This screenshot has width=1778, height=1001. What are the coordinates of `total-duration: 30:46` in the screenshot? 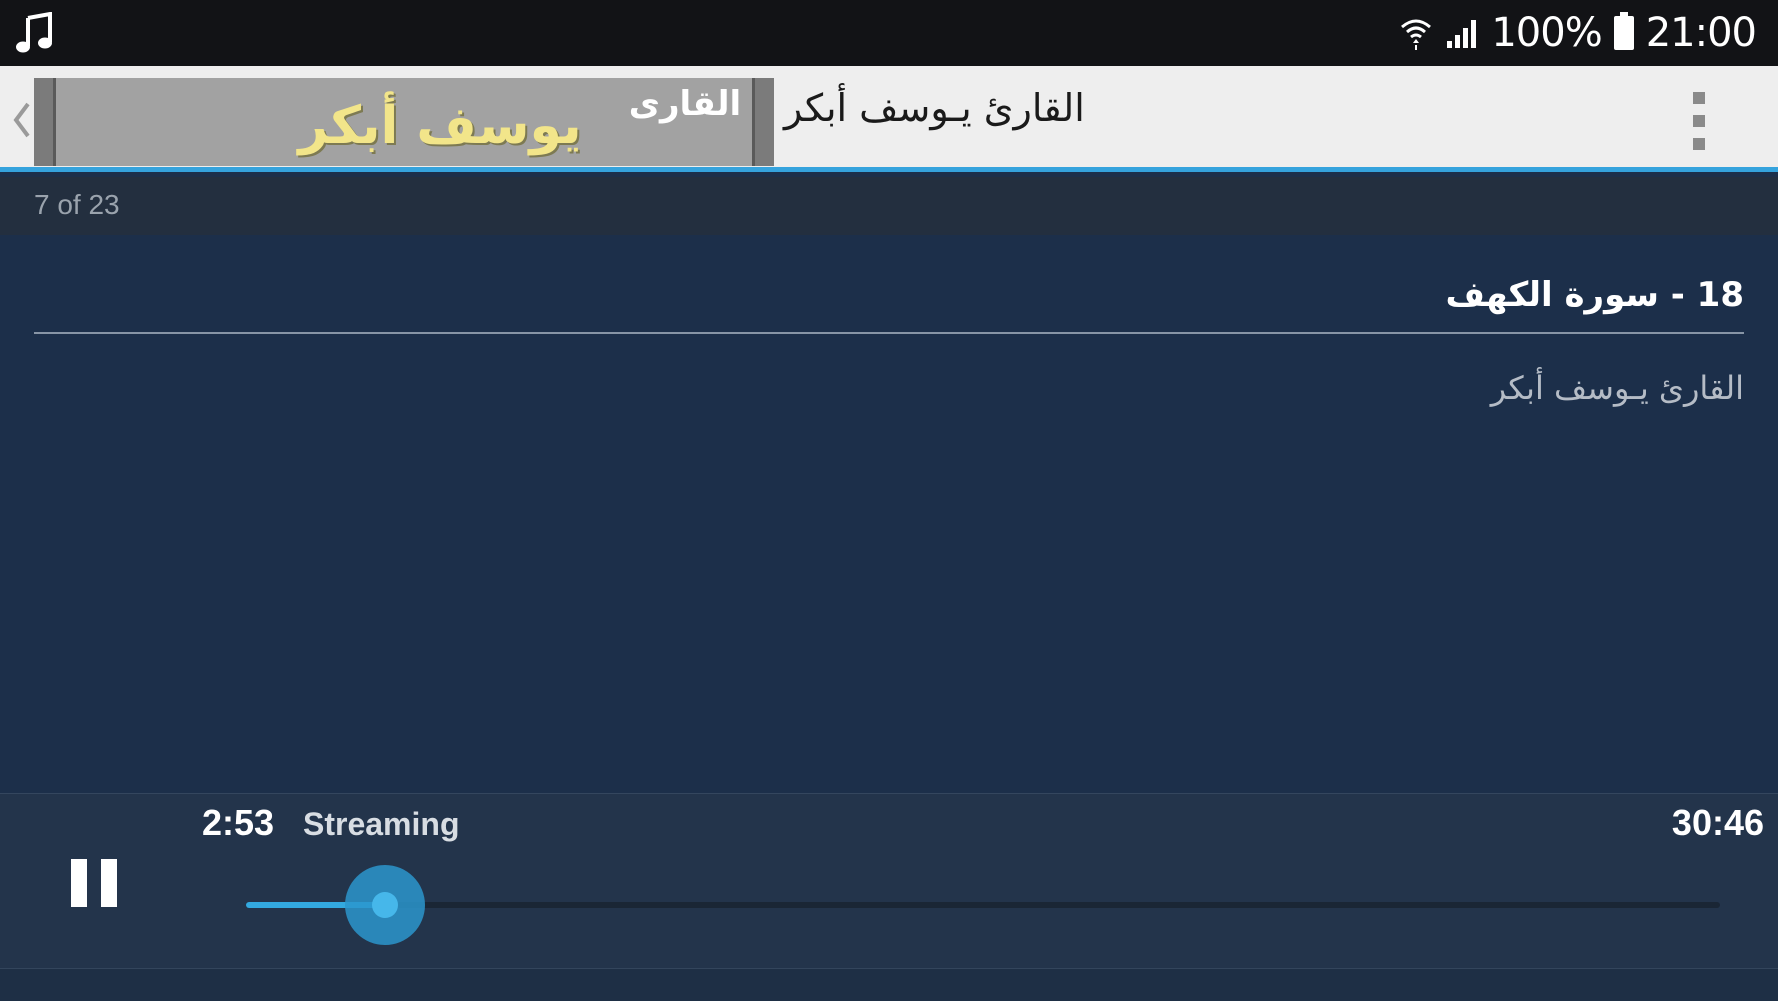 It's located at (1717, 822).